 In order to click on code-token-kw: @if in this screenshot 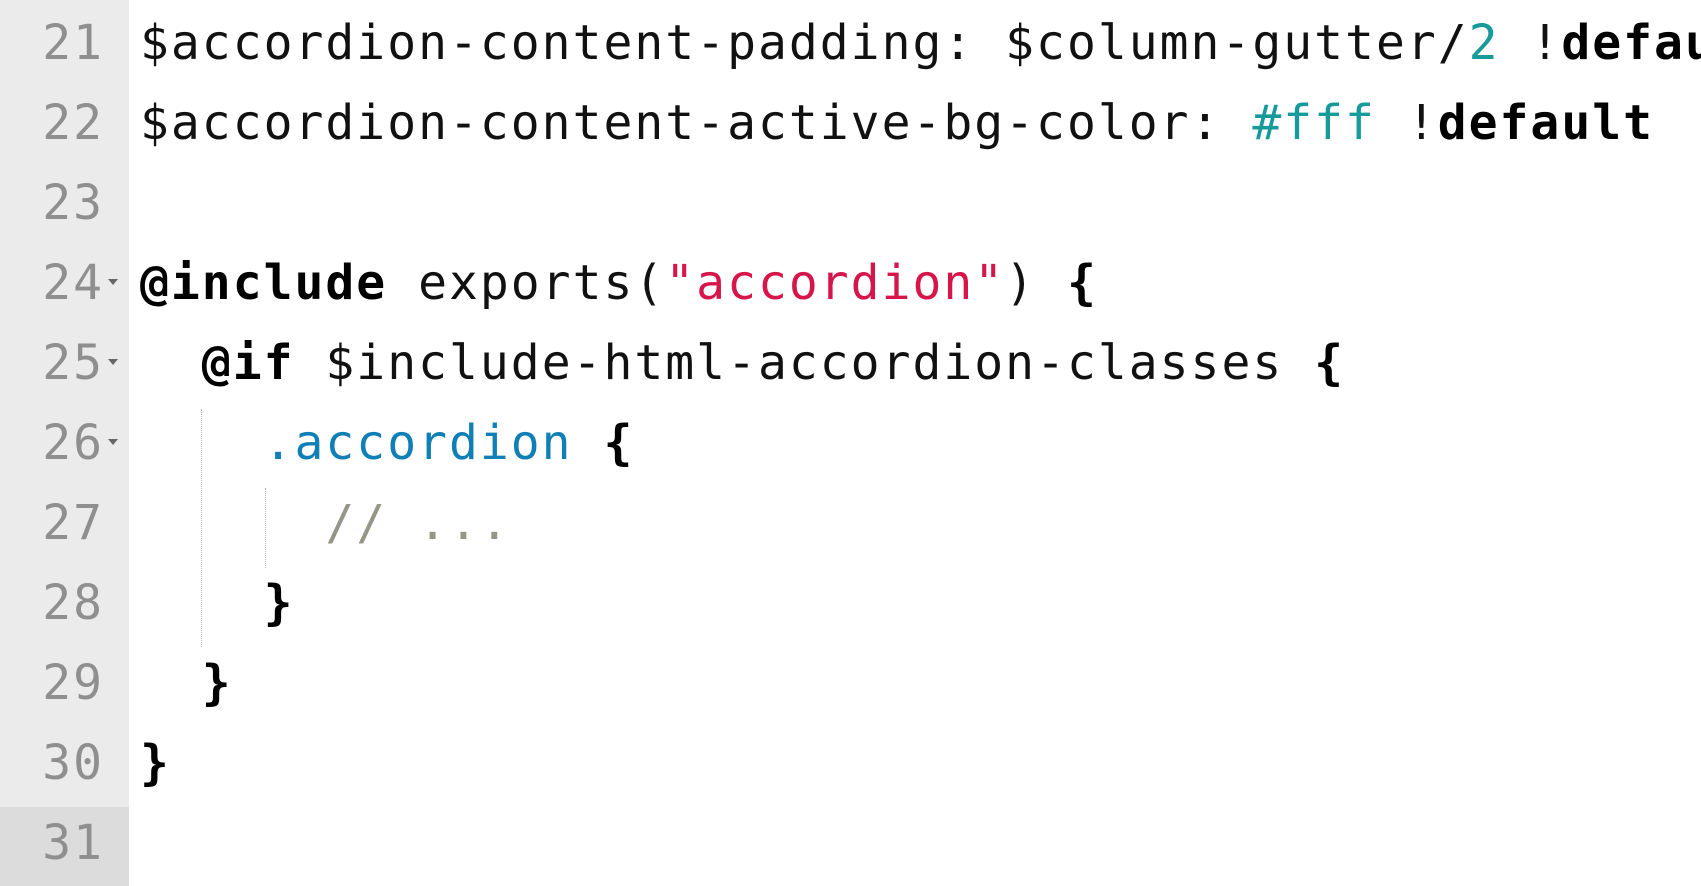, I will do `click(248, 363)`.